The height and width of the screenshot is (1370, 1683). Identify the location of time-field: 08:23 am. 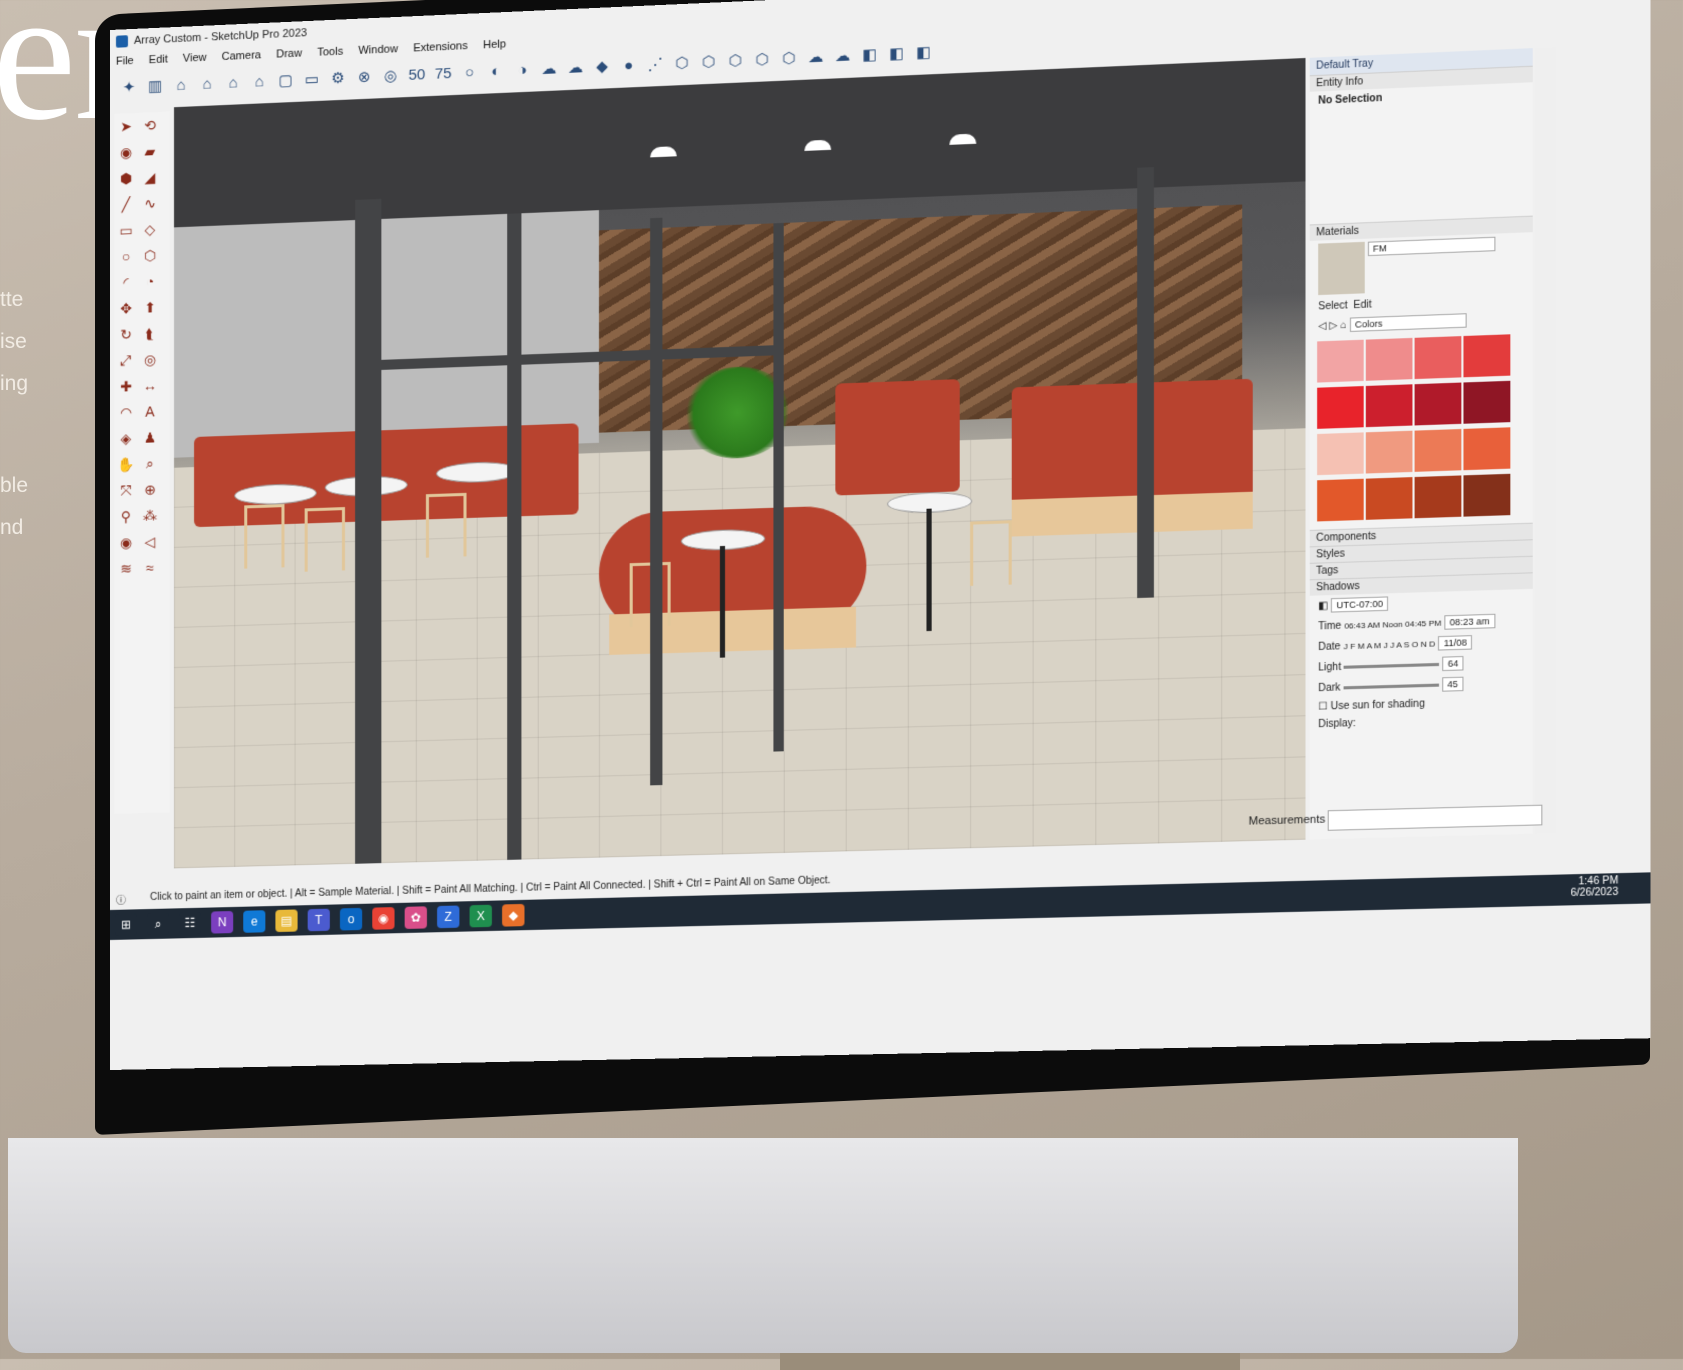
(1469, 621).